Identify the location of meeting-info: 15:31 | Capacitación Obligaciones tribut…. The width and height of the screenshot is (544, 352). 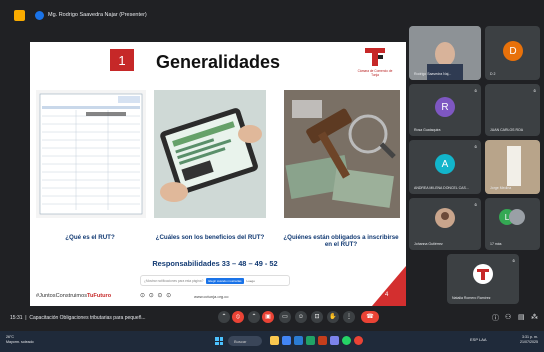
(78, 318).